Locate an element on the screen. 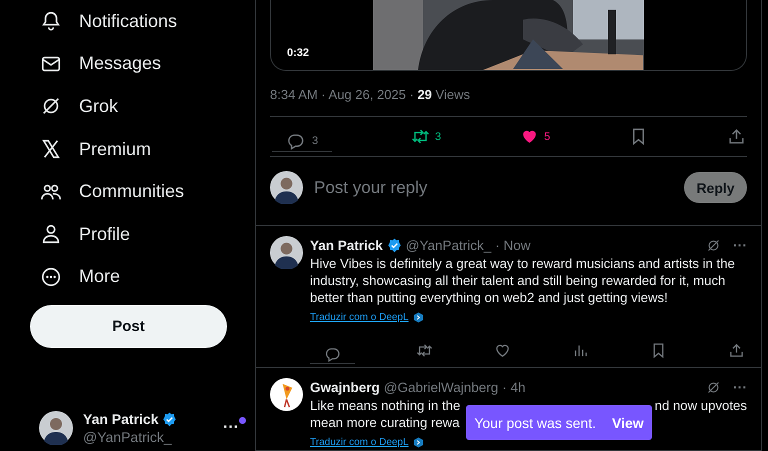  like-action: 5 is located at coordinates (535, 136).